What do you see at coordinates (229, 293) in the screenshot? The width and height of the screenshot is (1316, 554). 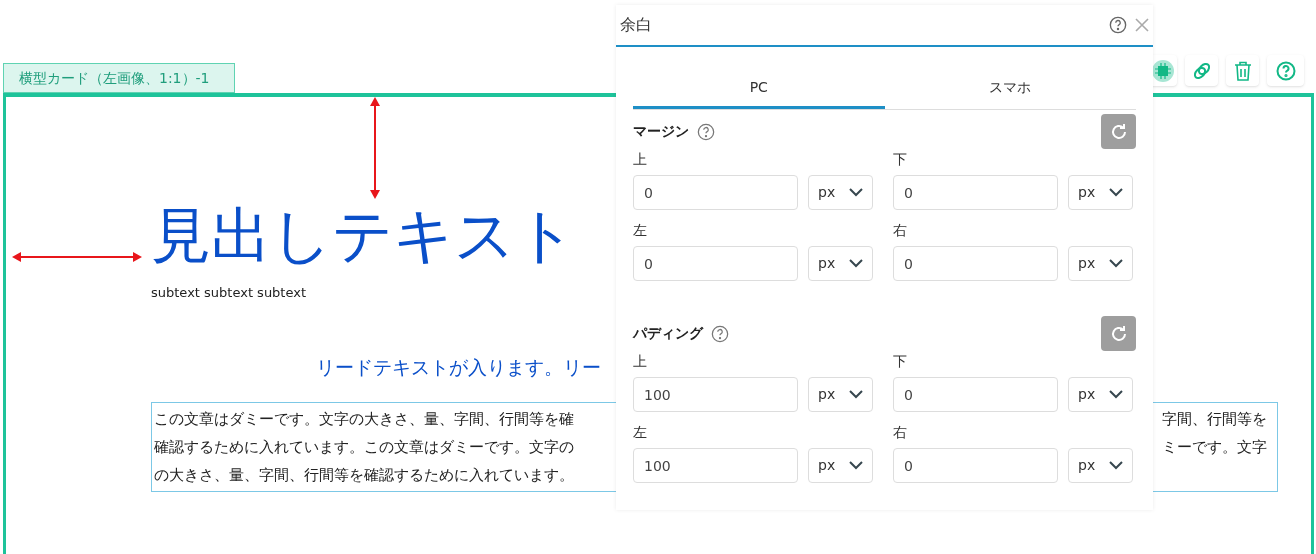 I see `subtext: subtext subtext subtext` at bounding box center [229, 293].